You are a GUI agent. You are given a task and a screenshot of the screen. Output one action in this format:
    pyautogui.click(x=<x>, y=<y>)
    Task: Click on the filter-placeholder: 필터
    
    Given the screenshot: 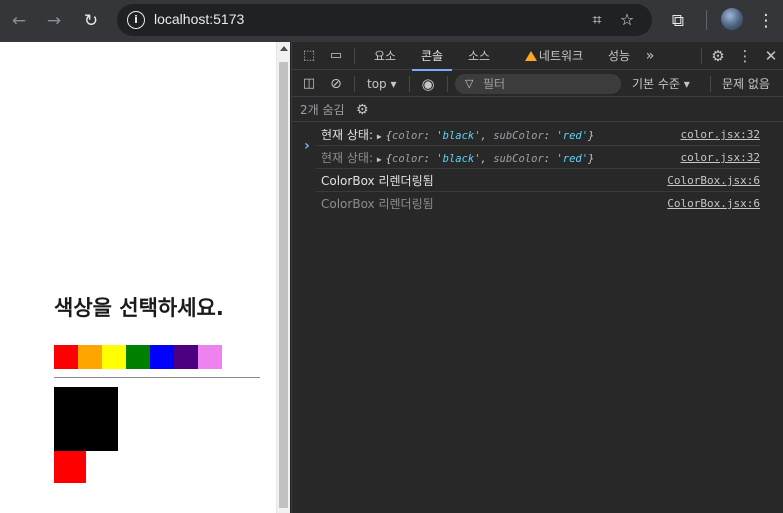 What is the action you would take?
    pyautogui.click(x=494, y=84)
    